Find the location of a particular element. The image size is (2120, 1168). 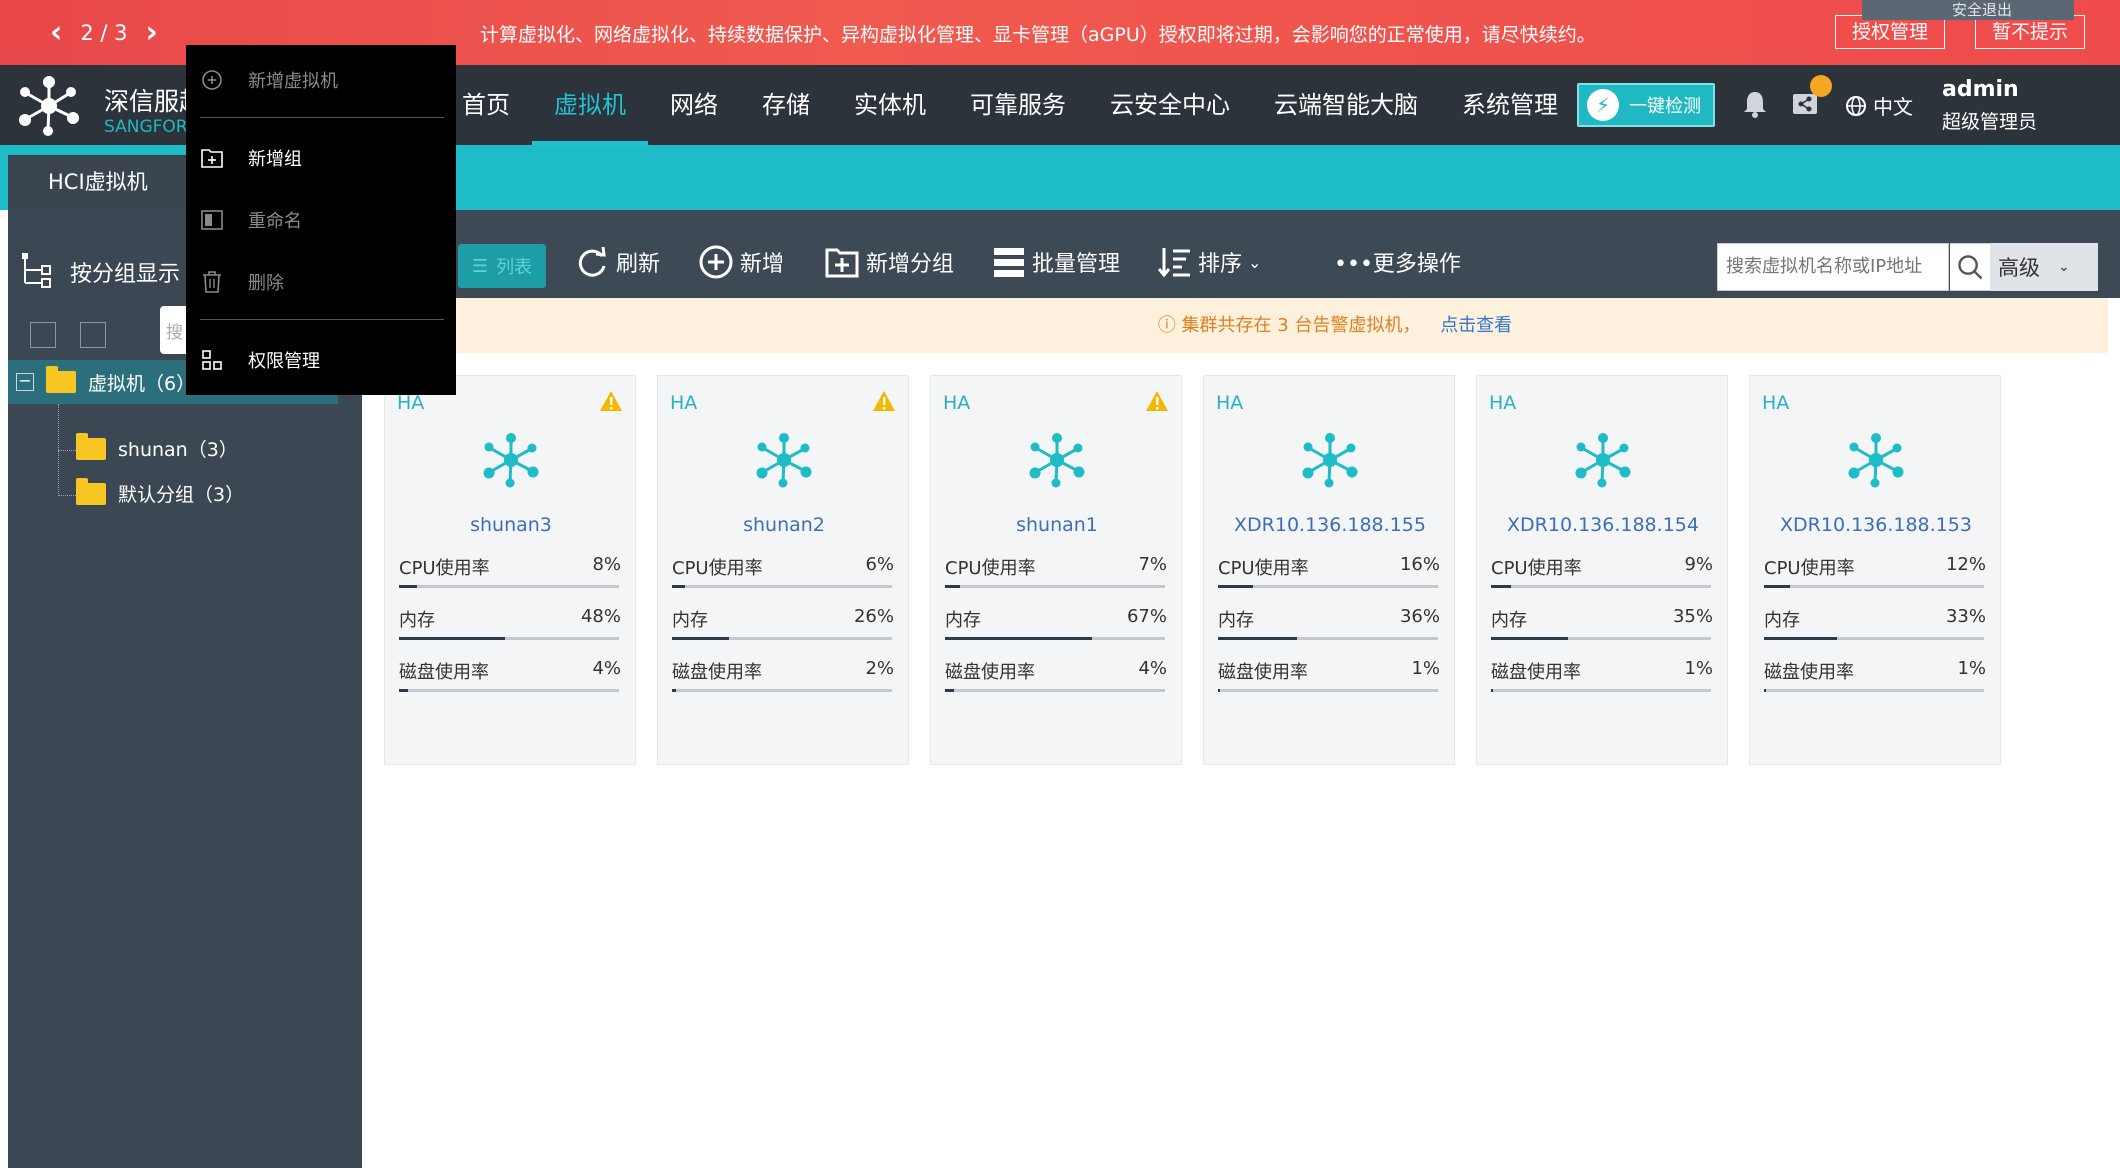

vm-name: XDR10.136.188.153 is located at coordinates (1876, 525).